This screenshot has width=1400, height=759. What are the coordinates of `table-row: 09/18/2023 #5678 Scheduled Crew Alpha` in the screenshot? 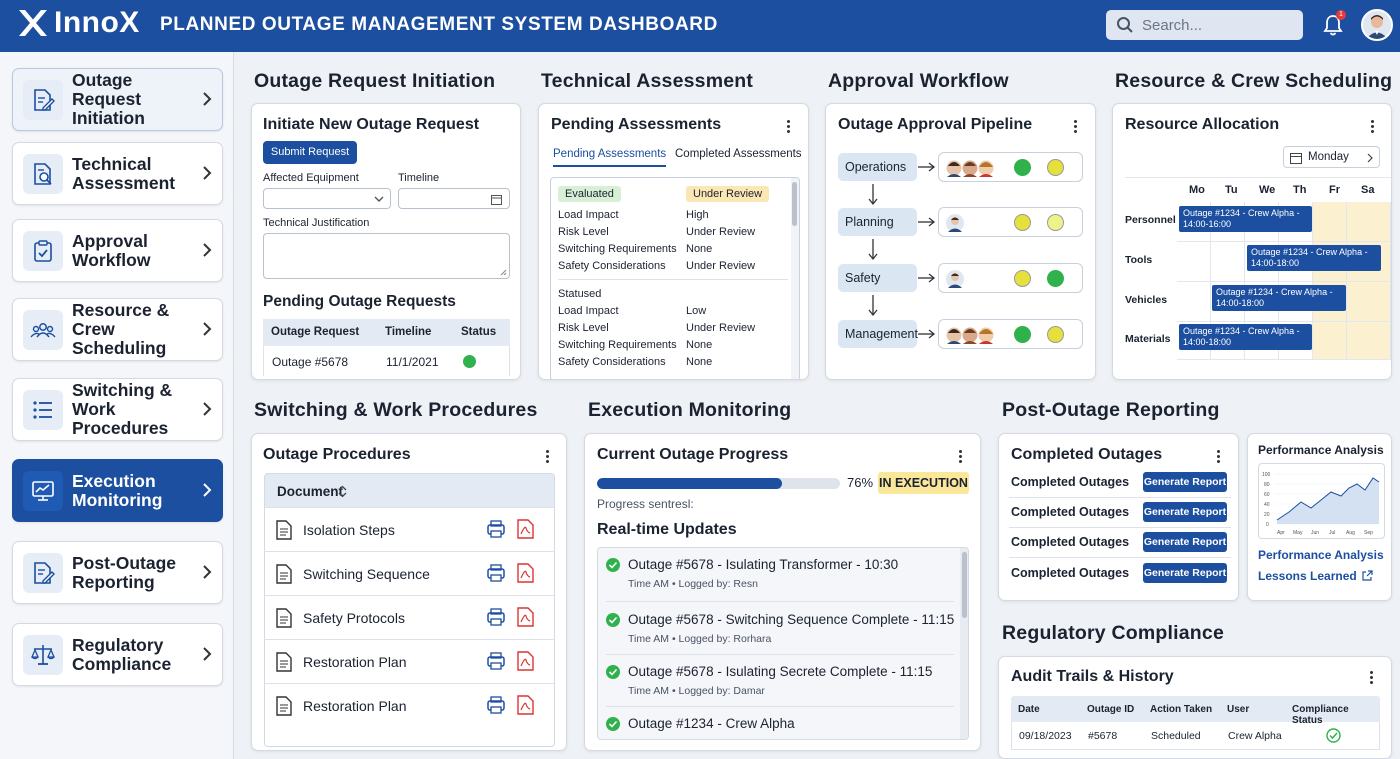 It's located at (1195, 736).